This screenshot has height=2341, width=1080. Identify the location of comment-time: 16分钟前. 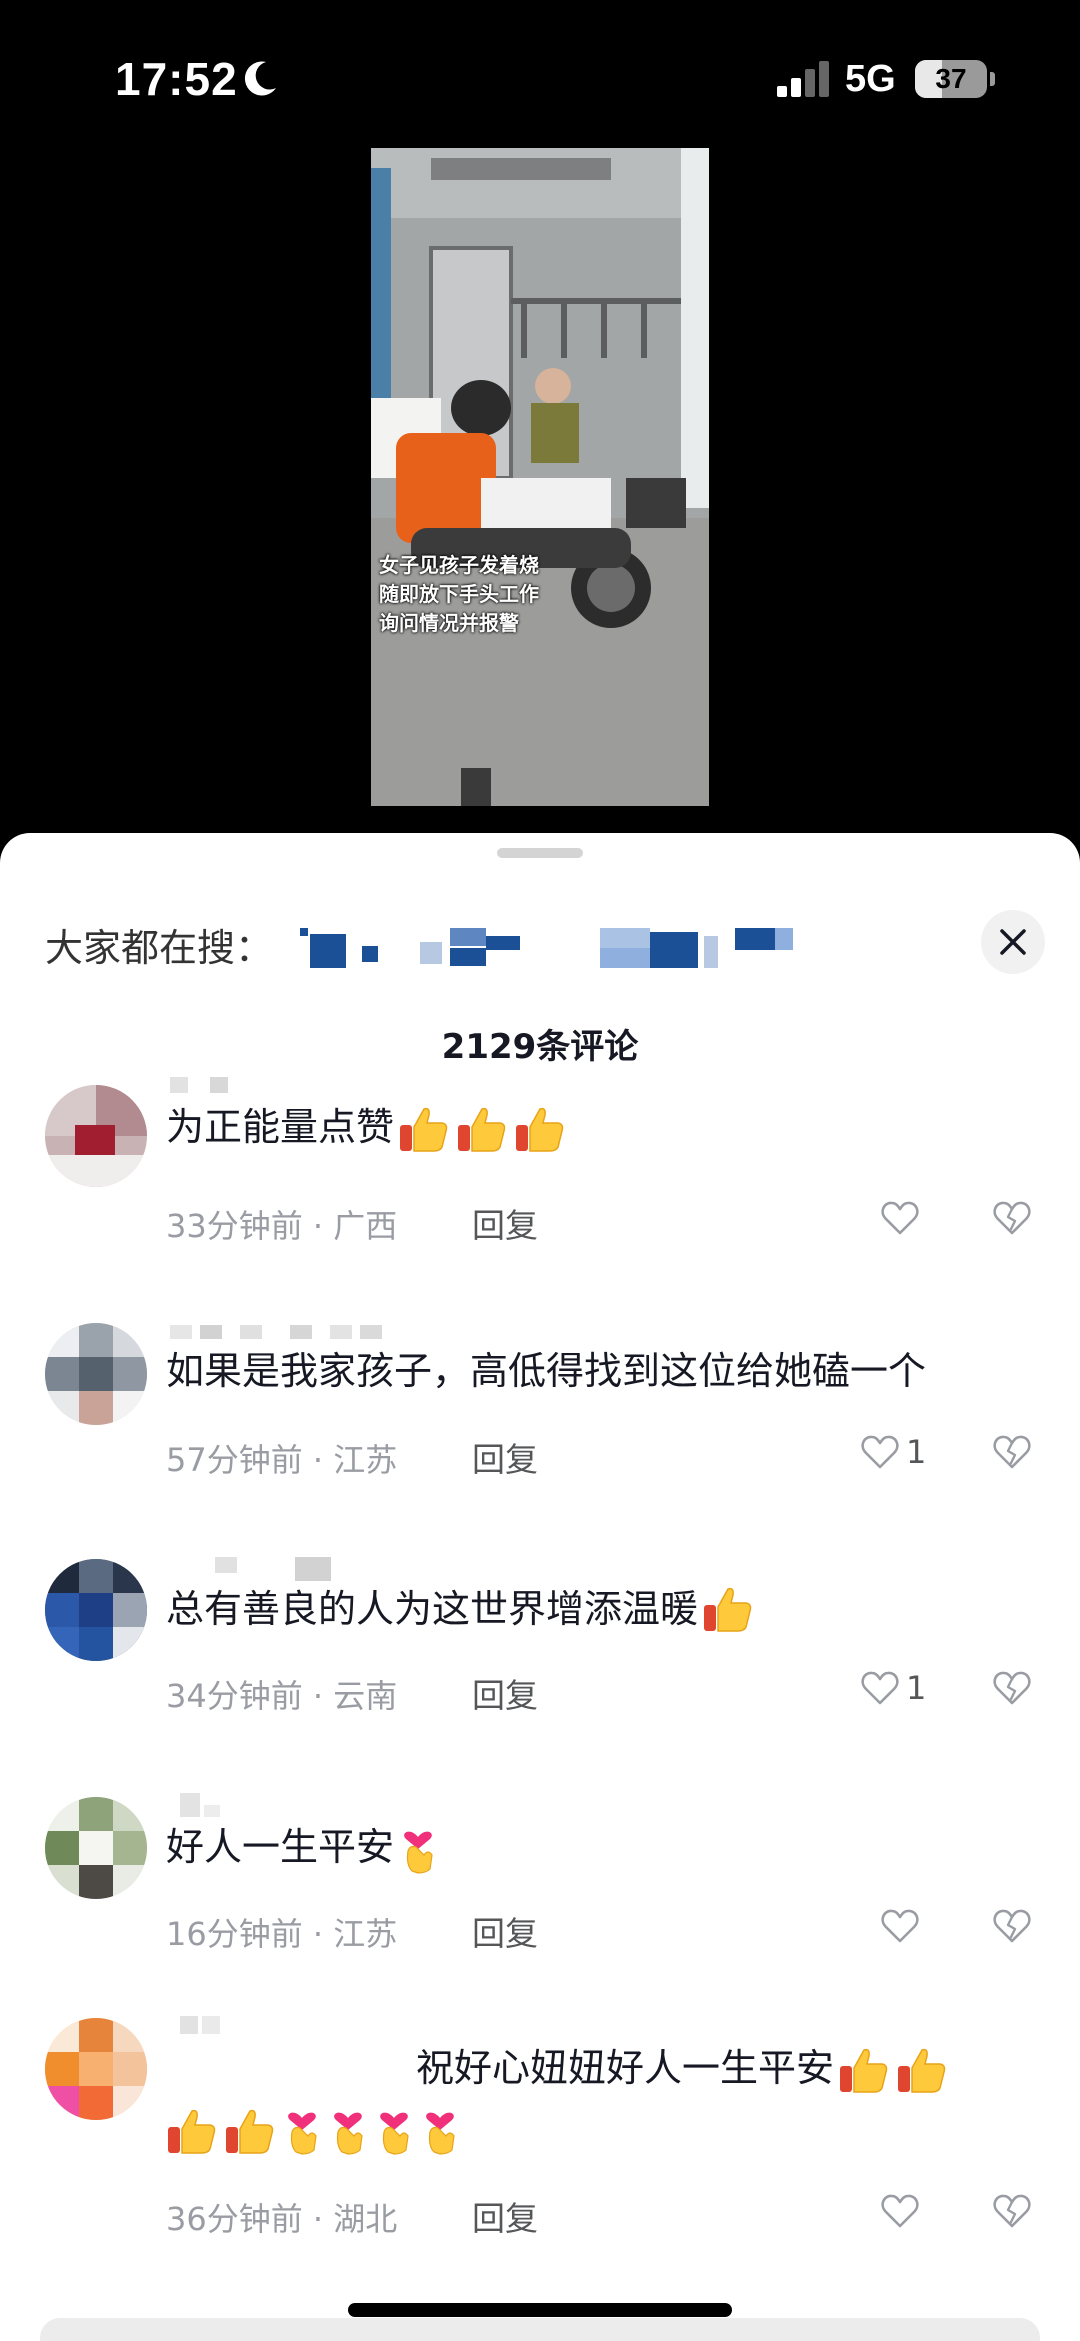
(234, 1934).